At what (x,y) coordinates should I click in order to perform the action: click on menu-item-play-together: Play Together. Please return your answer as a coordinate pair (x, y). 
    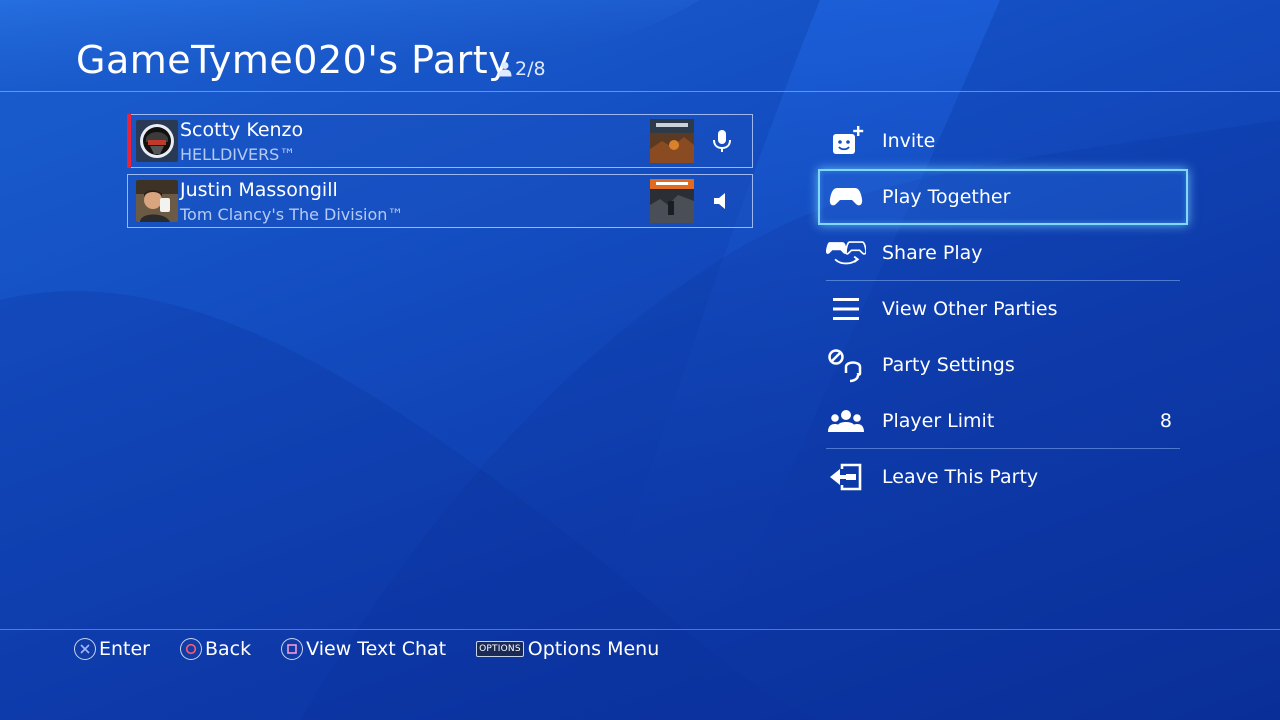
    Looking at the image, I should click on (1003, 197).